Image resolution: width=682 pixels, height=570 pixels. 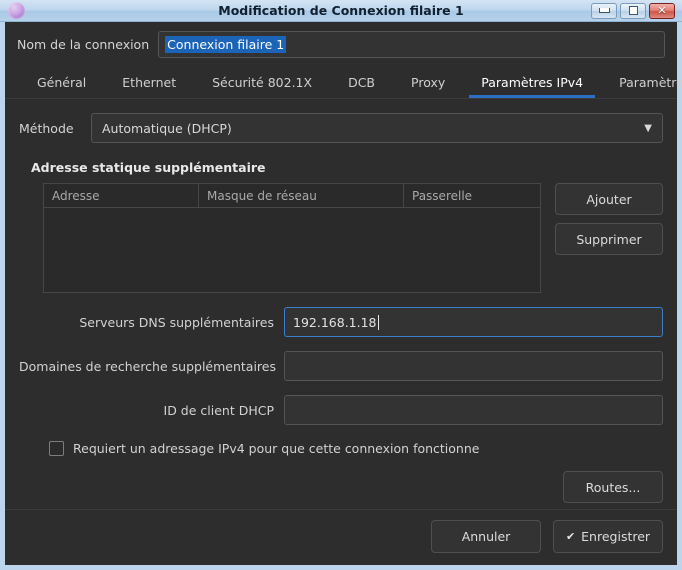 What do you see at coordinates (609, 199) in the screenshot?
I see `add-address-button: Ajouter` at bounding box center [609, 199].